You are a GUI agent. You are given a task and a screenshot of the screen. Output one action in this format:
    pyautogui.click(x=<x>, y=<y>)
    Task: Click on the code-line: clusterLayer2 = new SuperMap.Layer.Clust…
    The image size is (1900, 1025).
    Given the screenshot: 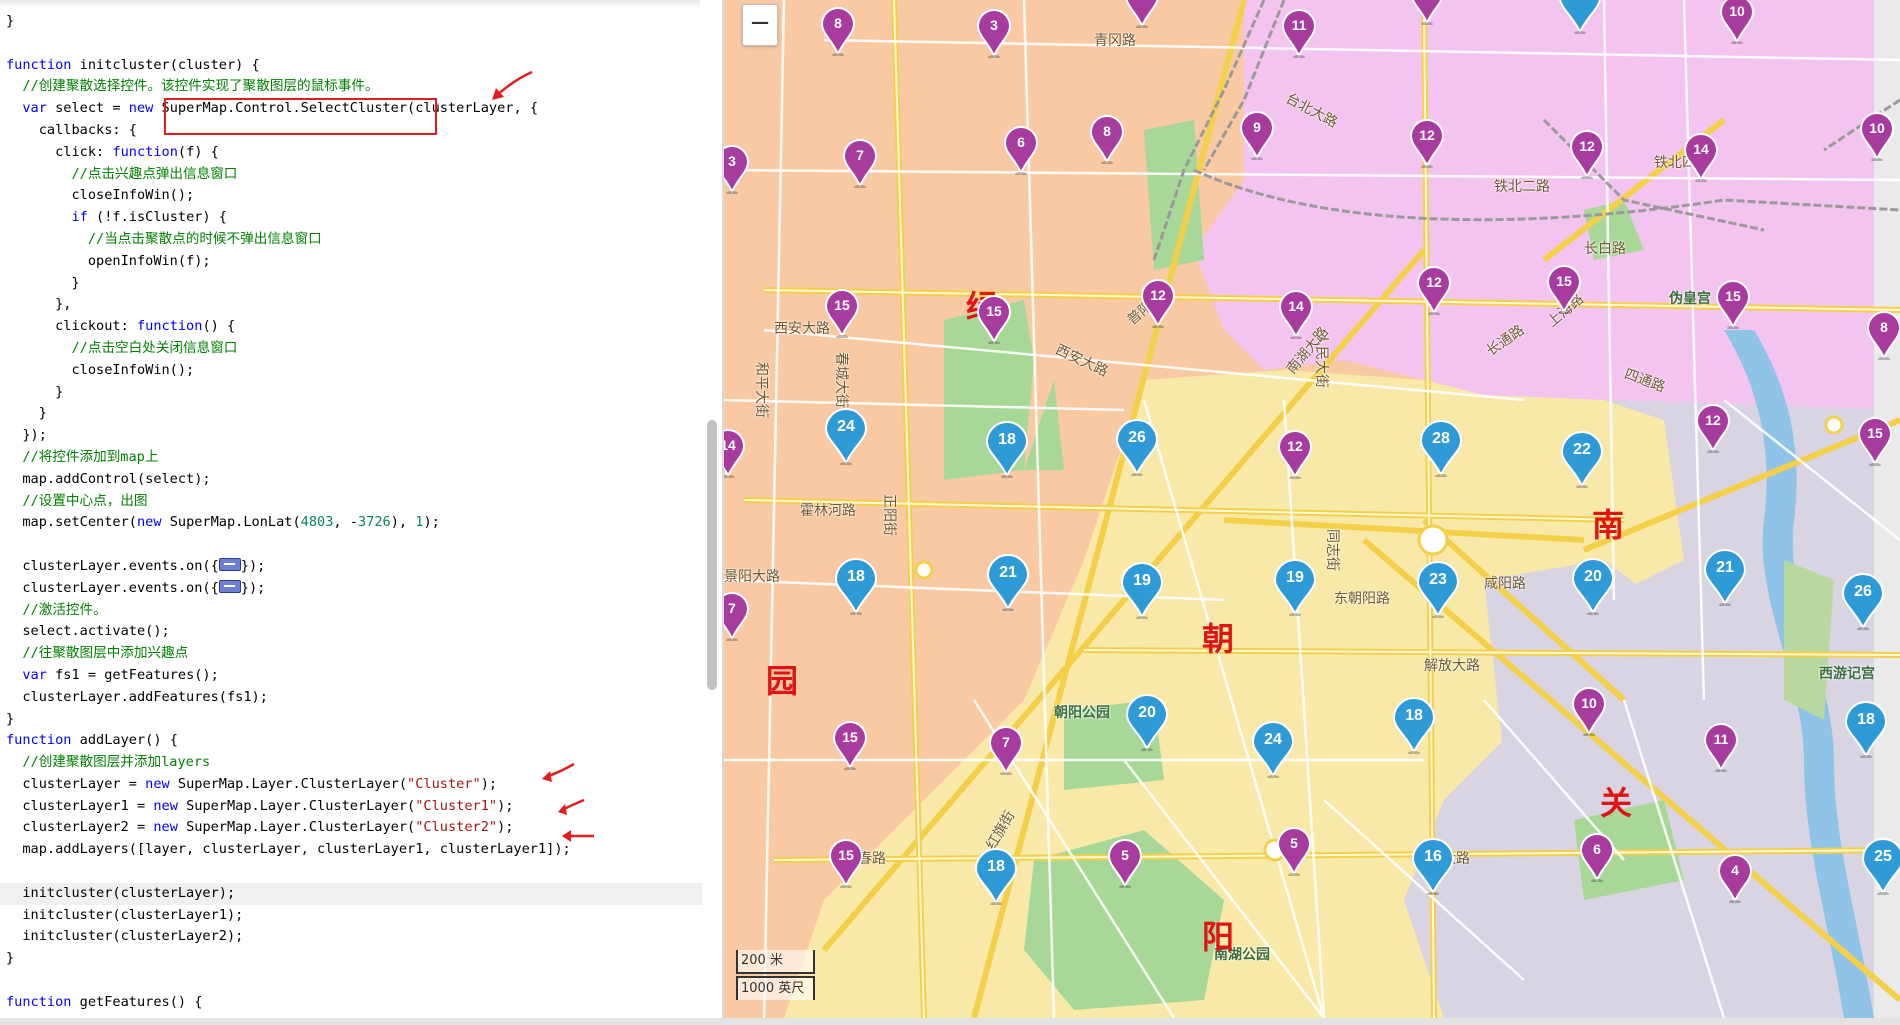 What is the action you would take?
    pyautogui.click(x=354, y=828)
    